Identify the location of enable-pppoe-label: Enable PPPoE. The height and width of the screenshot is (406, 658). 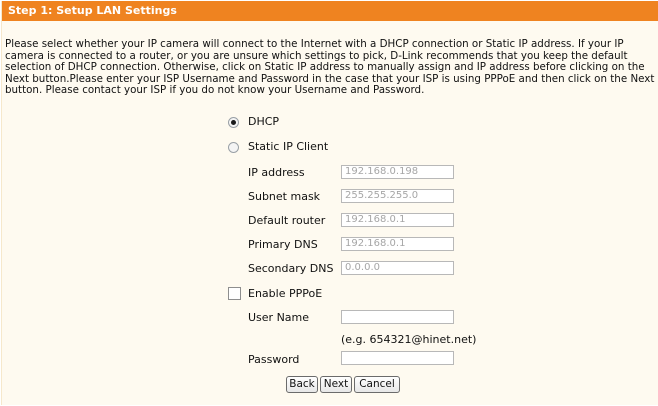
(285, 293).